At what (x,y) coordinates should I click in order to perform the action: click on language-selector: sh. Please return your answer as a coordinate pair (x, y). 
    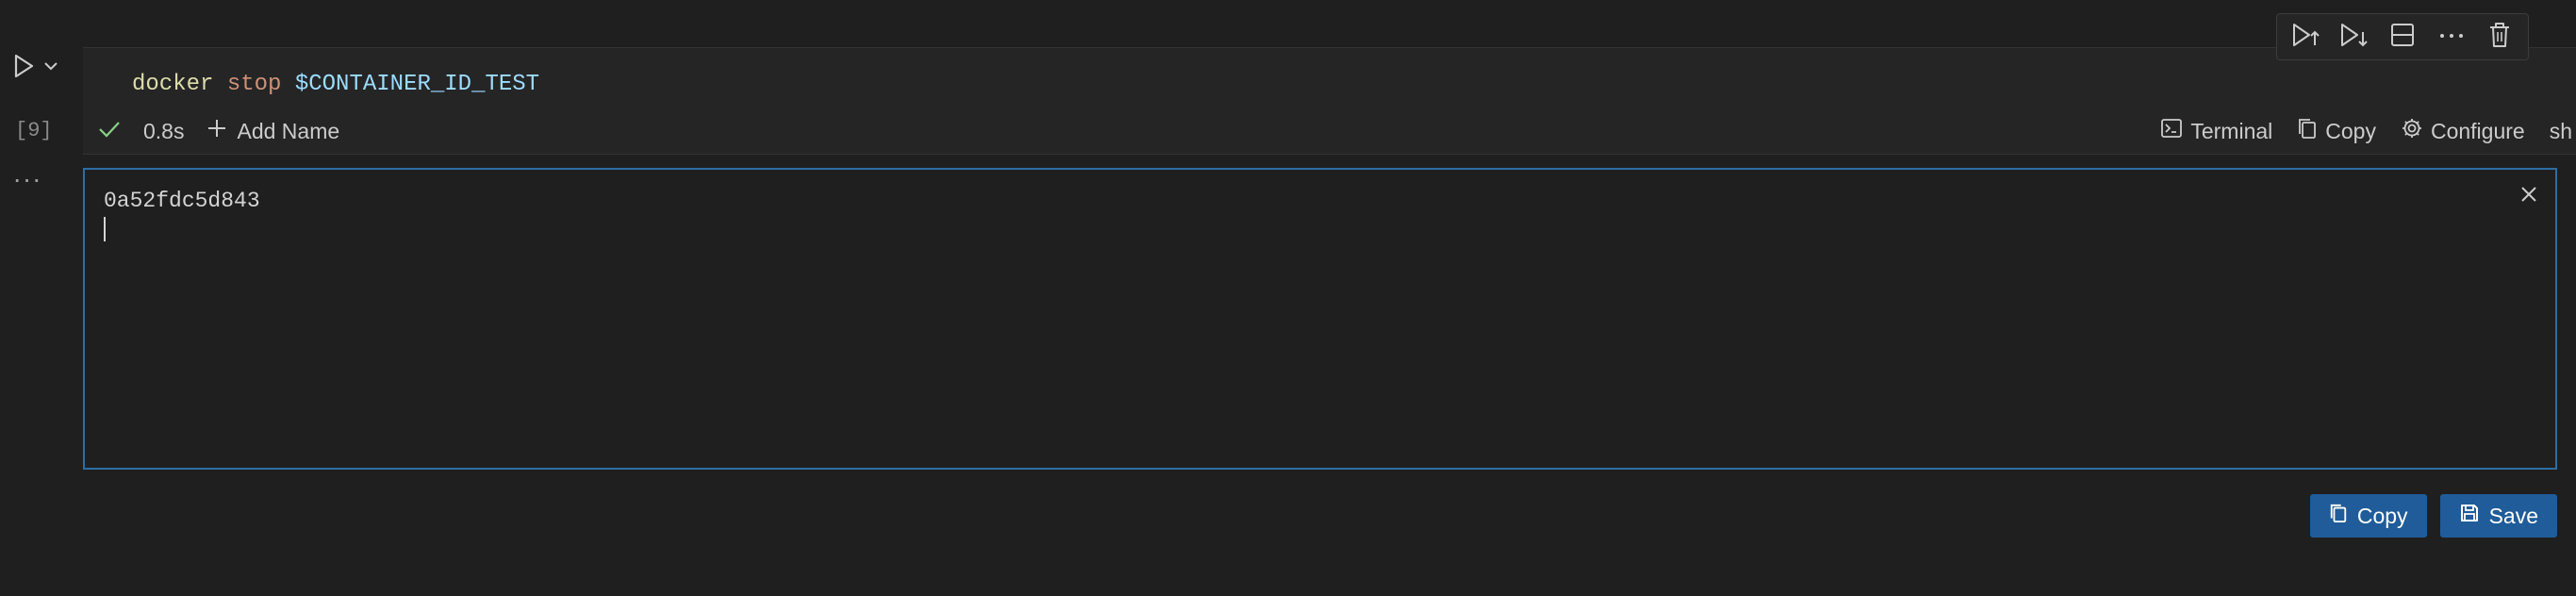
    Looking at the image, I should click on (2561, 132).